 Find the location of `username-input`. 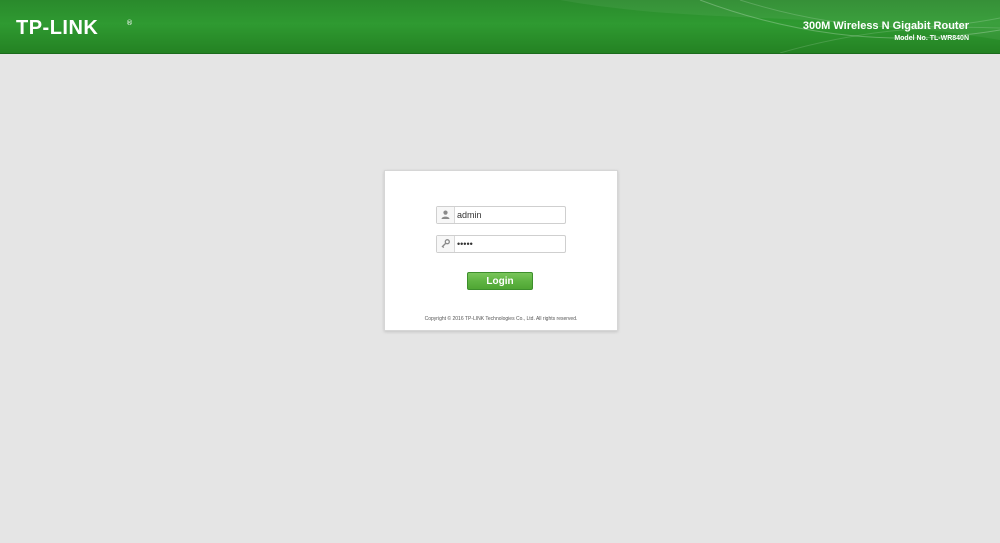

username-input is located at coordinates (509, 215).